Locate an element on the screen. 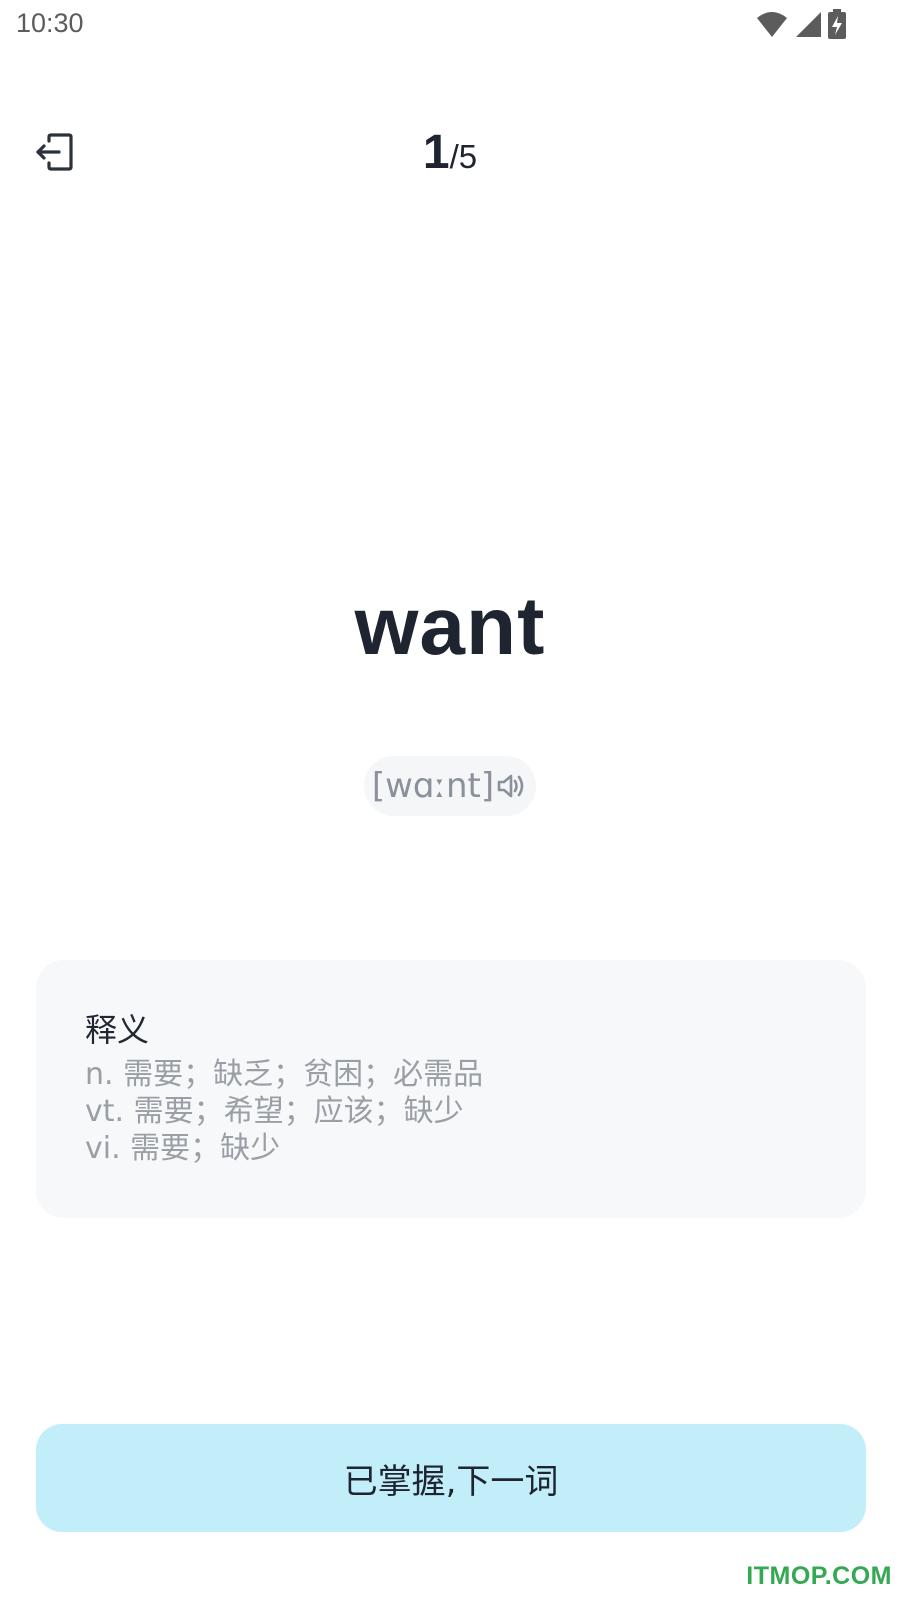  definition-line: vt. 需要；希望；应该；缺少 is located at coordinates (274, 1111).